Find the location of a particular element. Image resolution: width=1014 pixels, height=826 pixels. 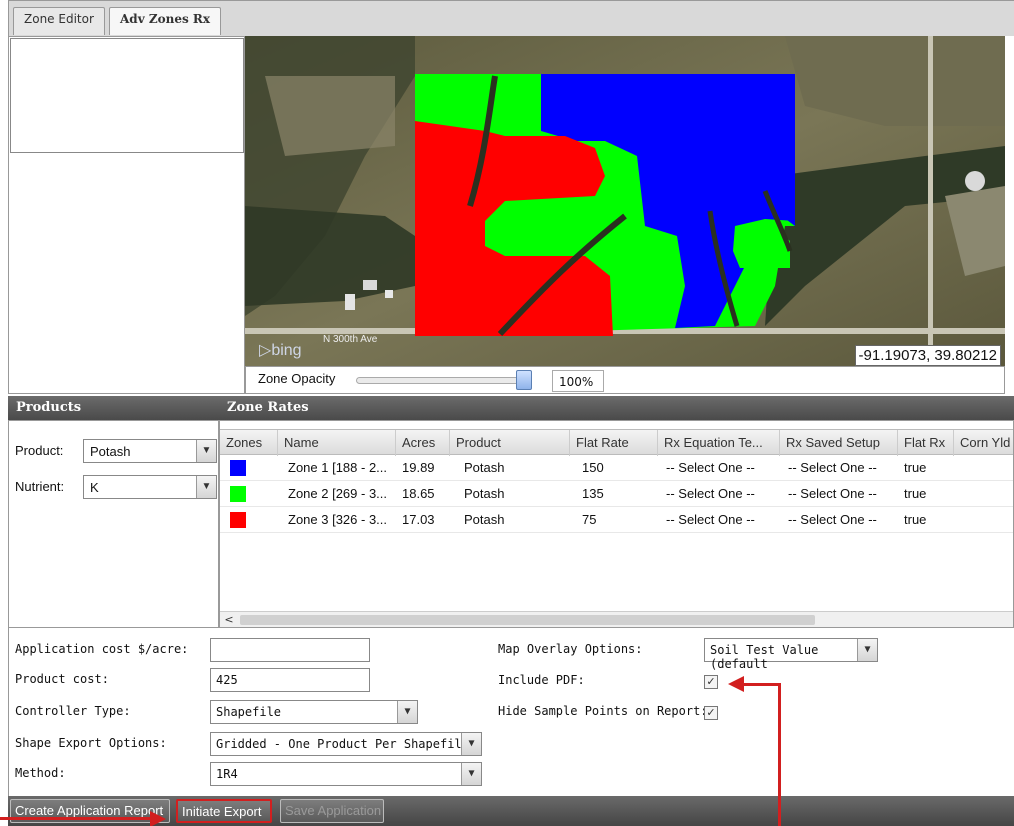

method-select: 1R4 ▼ is located at coordinates (346, 774).